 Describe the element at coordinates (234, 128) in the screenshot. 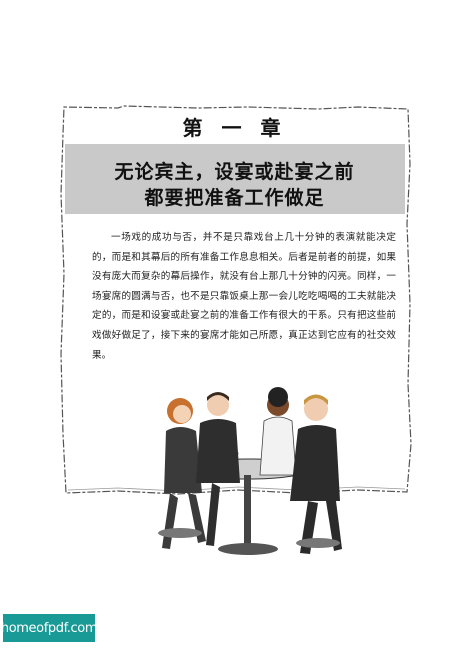

I see `chapter-heading: 第 一 章` at that location.